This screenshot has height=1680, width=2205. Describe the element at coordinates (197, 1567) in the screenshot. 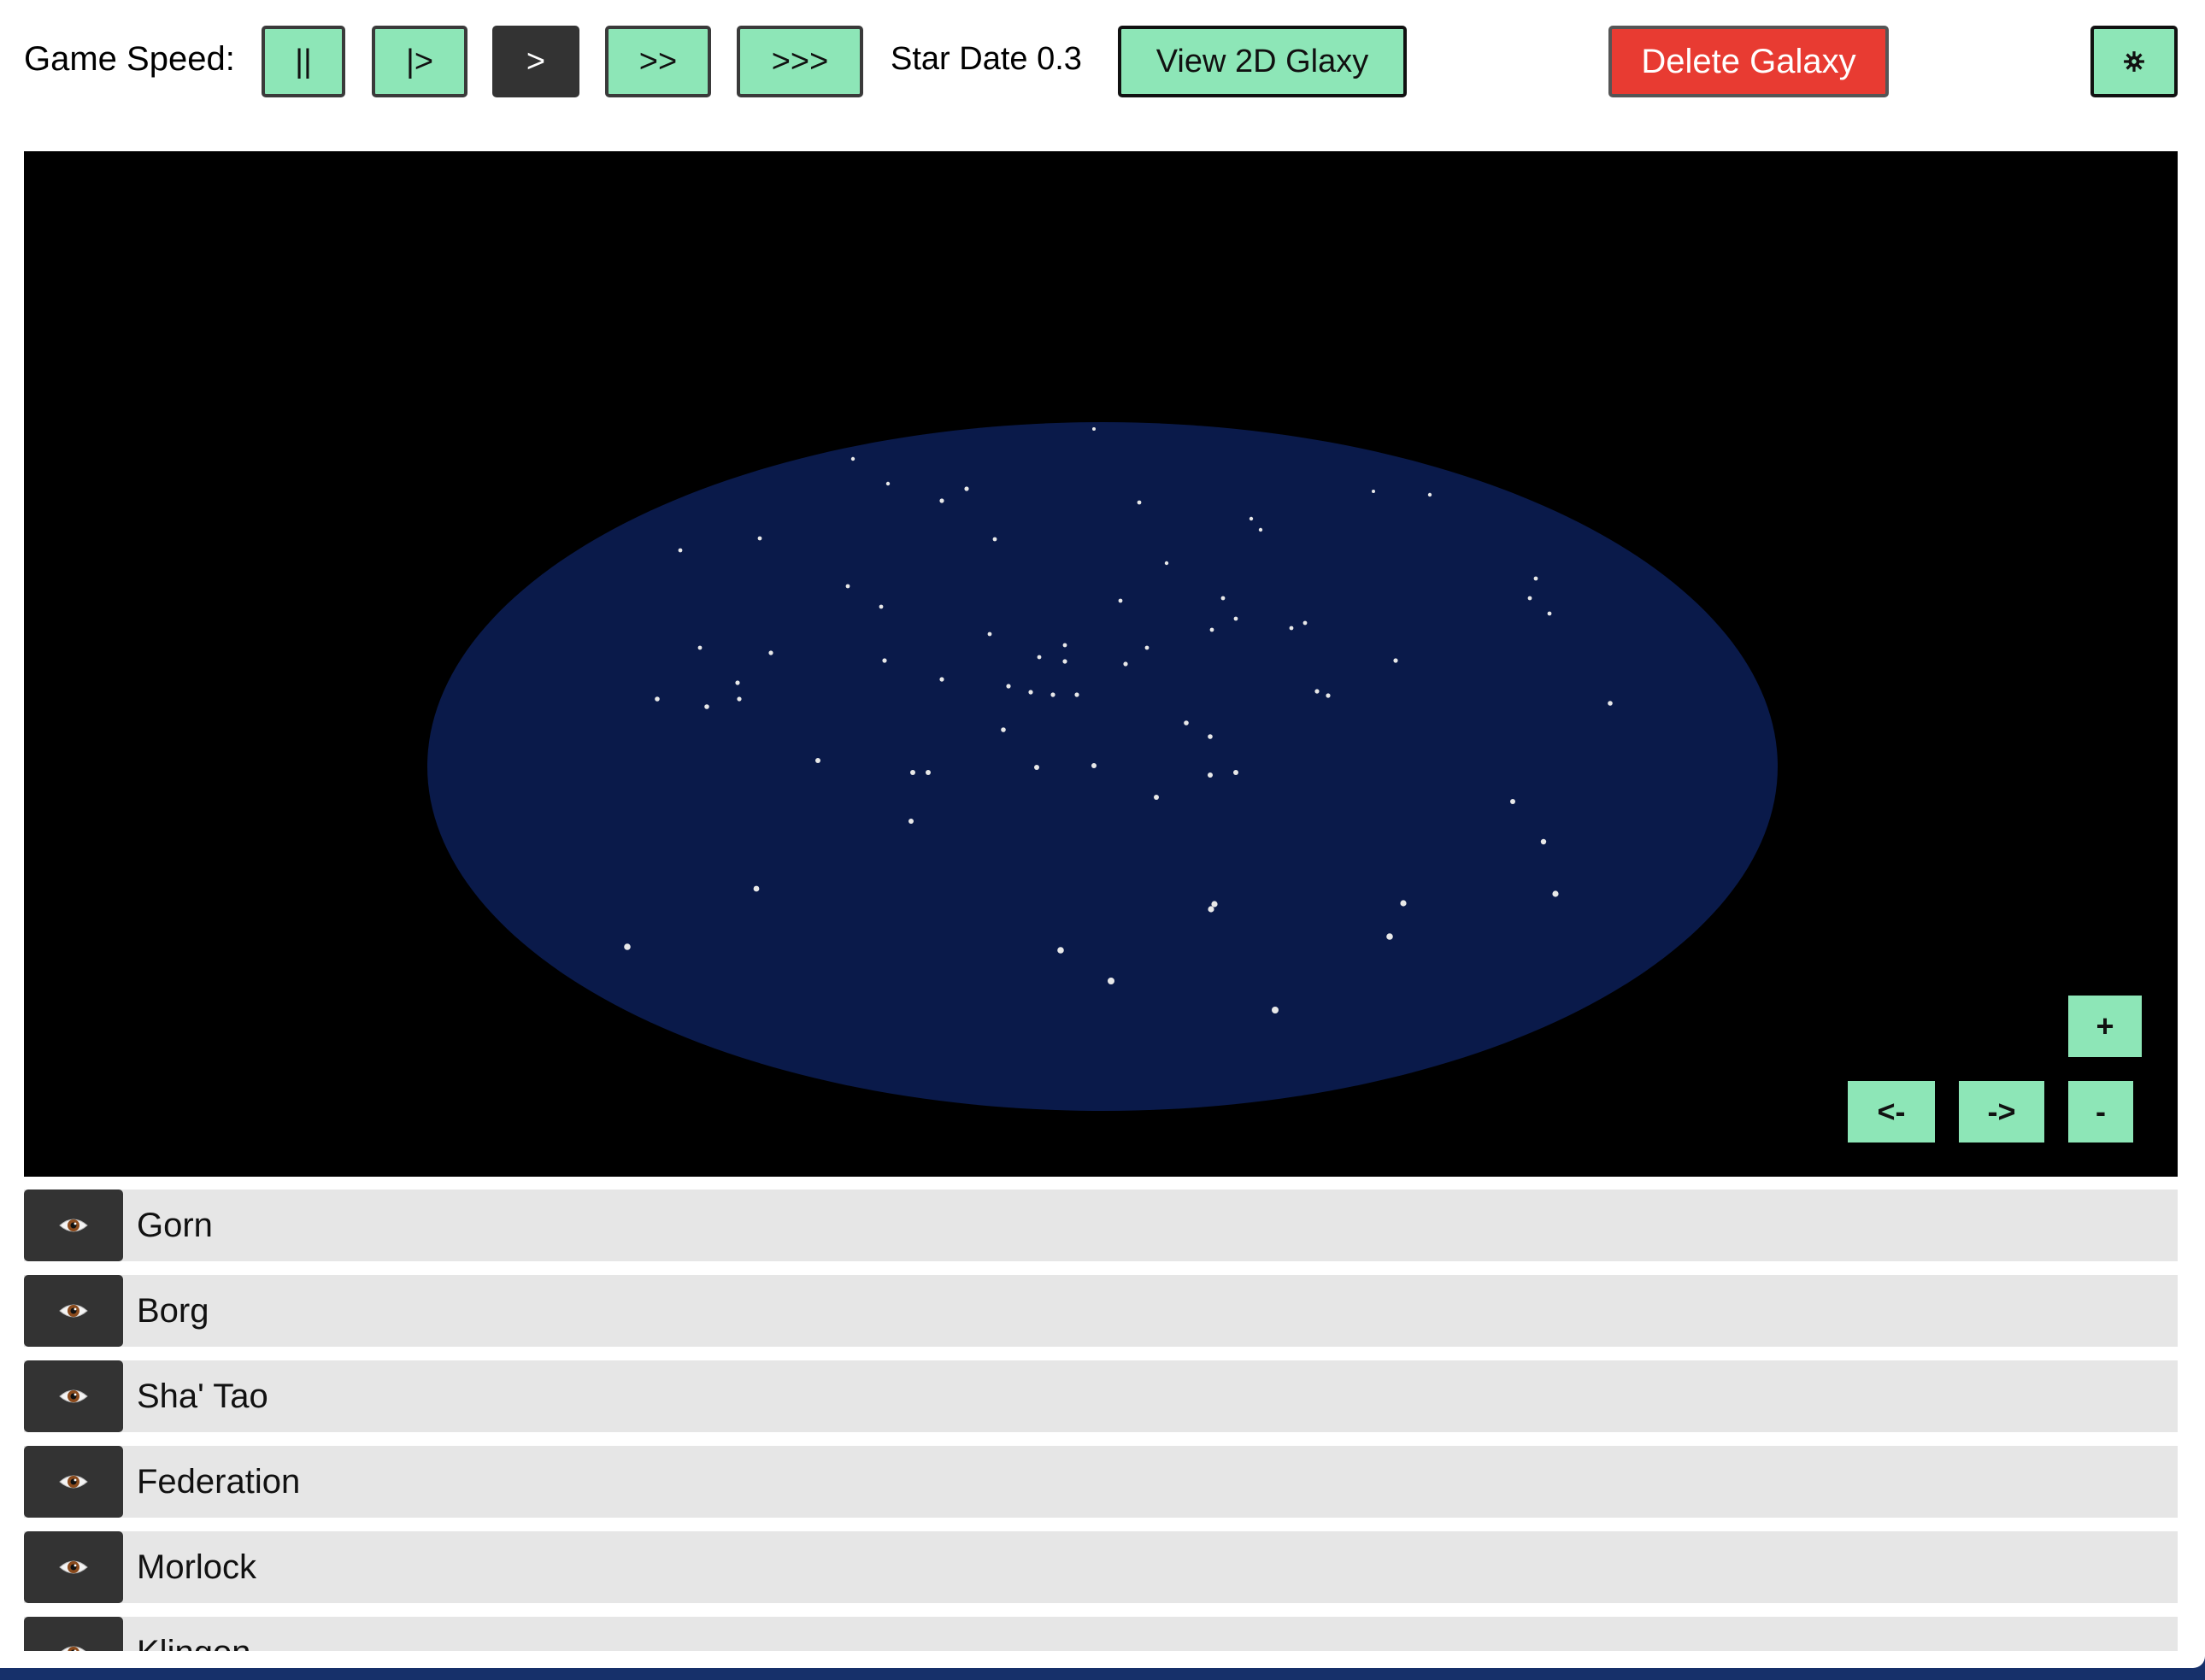

I see `empire-name: Morlock` at that location.